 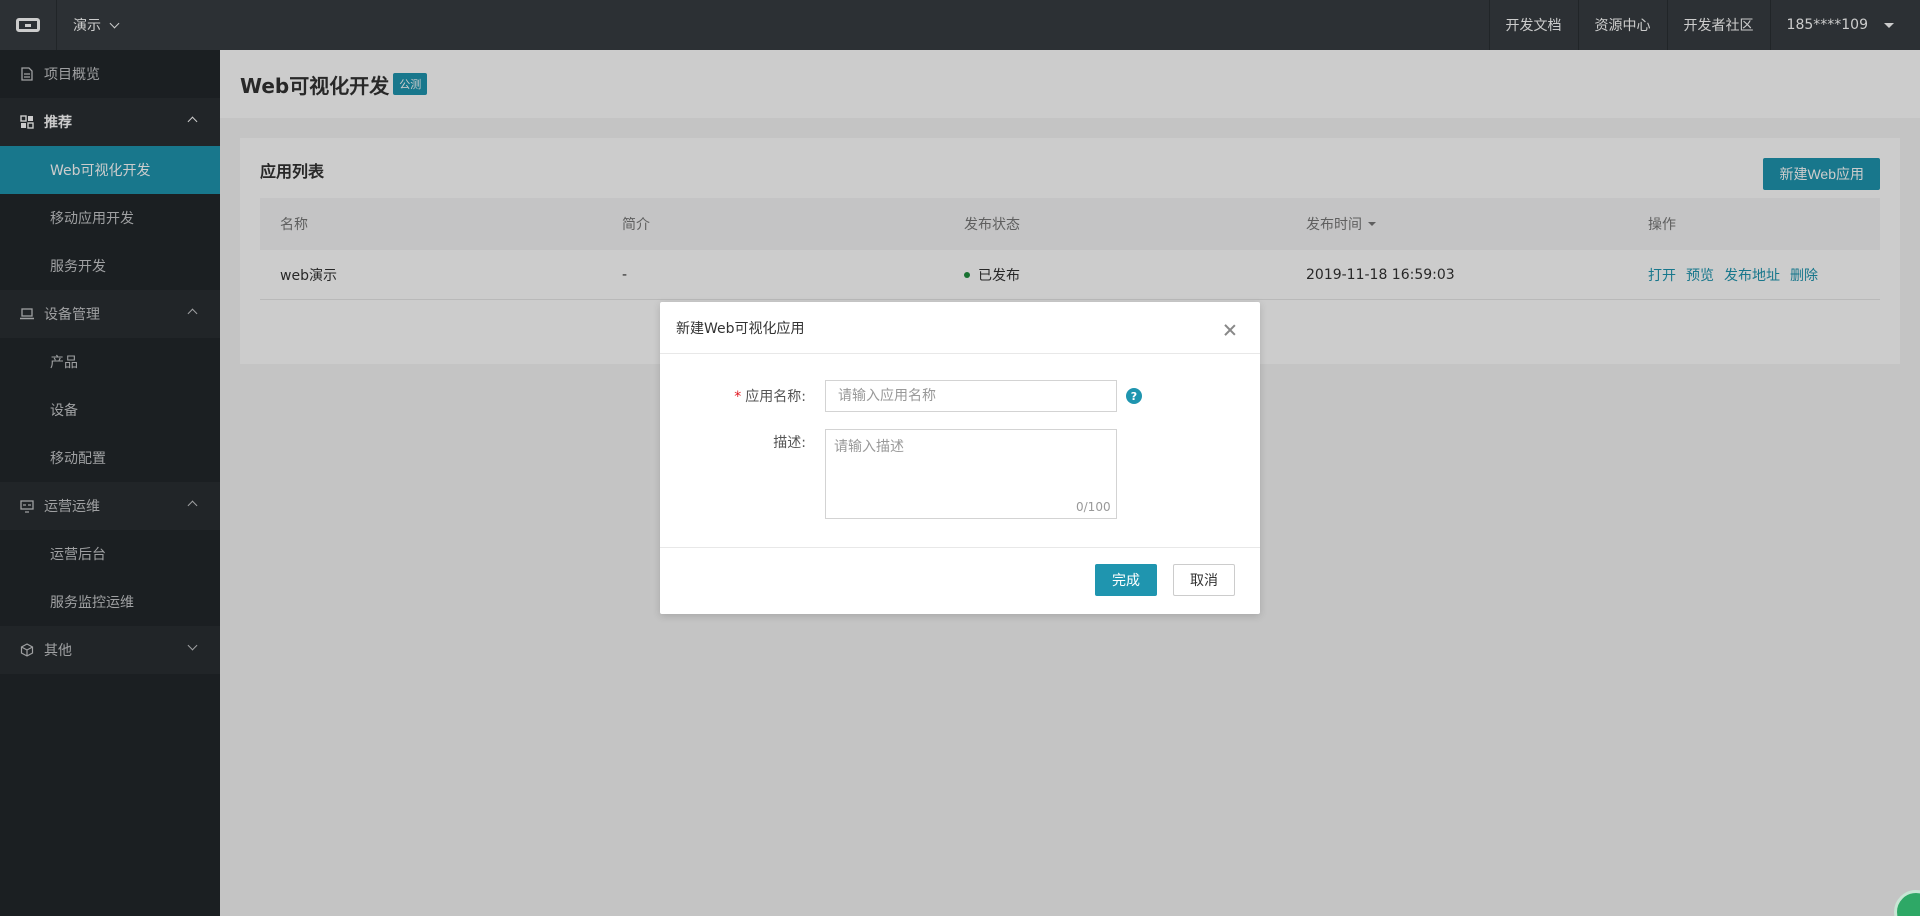 I want to click on dialog-title: 新建Web可视化应用, so click(x=960, y=328).